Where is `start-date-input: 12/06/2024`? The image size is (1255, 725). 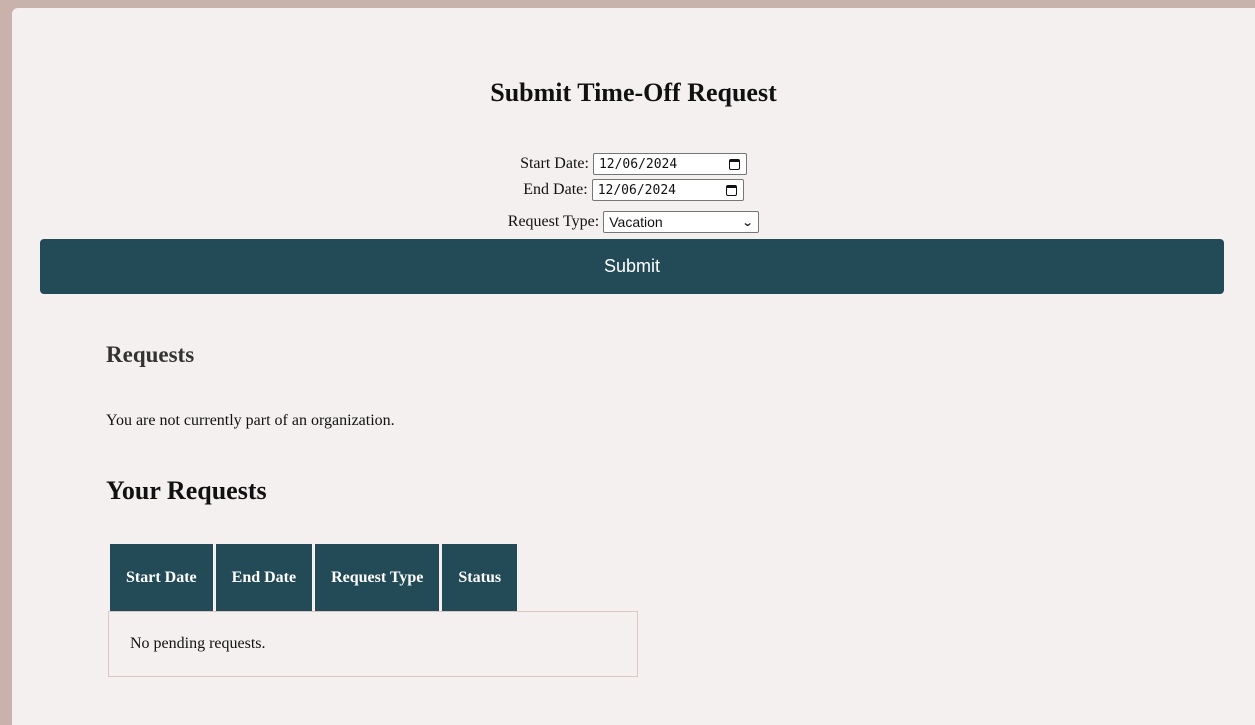
start-date-input: 12/06/2024 is located at coordinates (669, 164).